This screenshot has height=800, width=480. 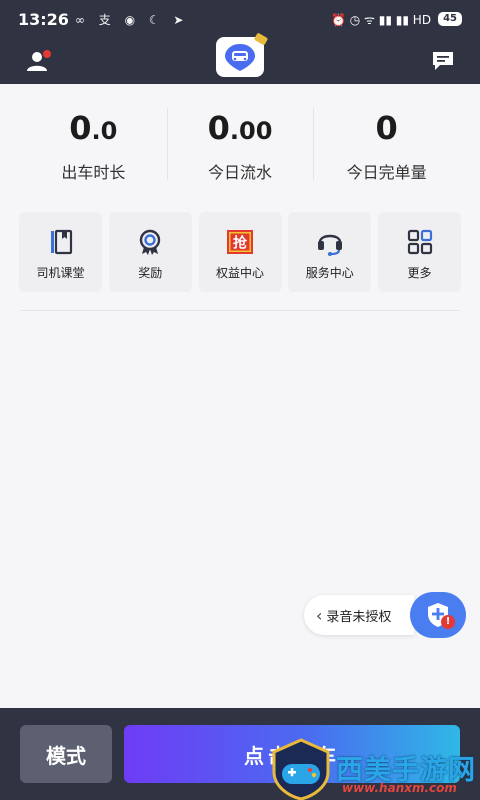 I want to click on section-divider, so click(x=240, y=310).